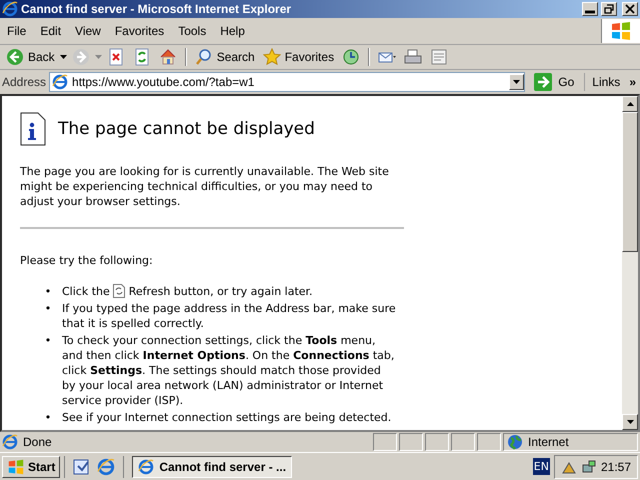  Describe the element at coordinates (15, 57) in the screenshot. I see `back-icon` at that location.